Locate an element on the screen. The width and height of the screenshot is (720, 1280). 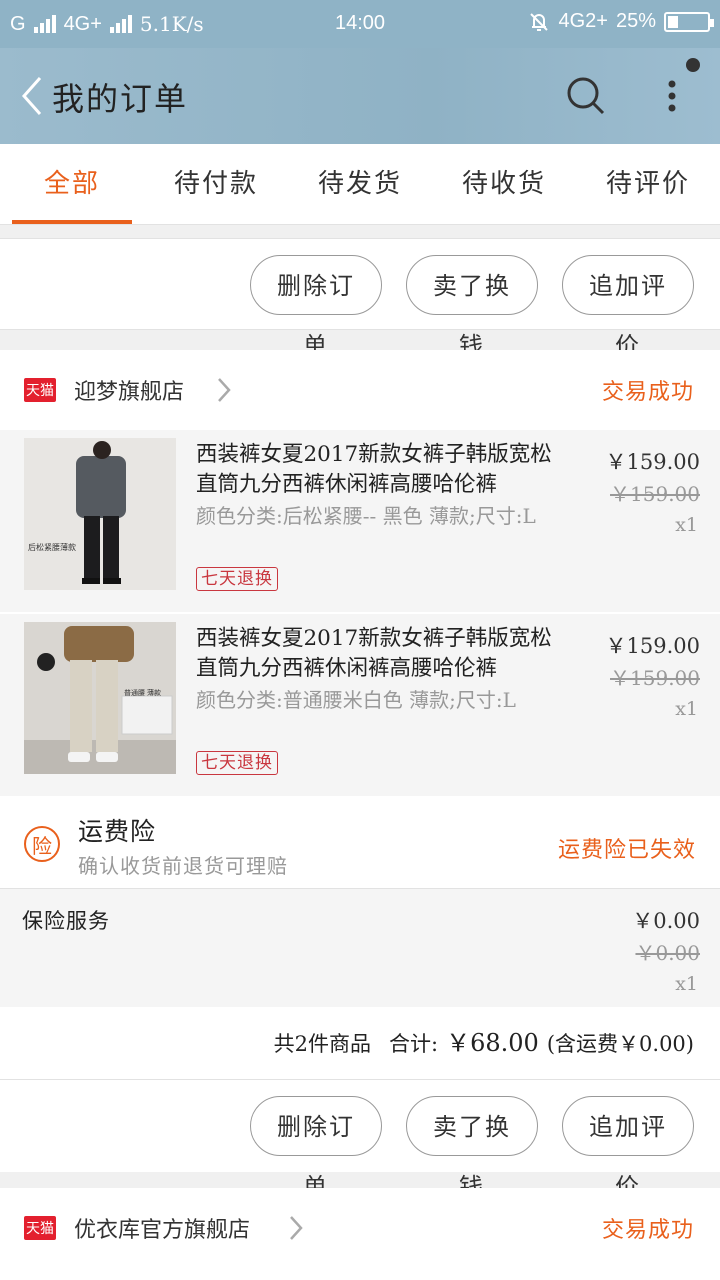
search-icon is located at coordinates (586, 96).